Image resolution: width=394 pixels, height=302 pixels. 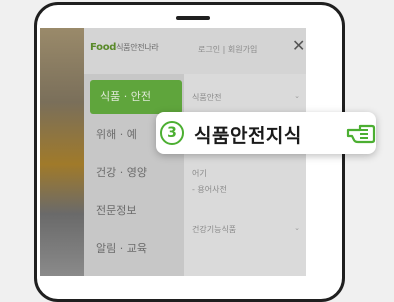 What do you see at coordinates (209, 189) in the screenshot?
I see `submenu-item-glossary: - 용어사전` at bounding box center [209, 189].